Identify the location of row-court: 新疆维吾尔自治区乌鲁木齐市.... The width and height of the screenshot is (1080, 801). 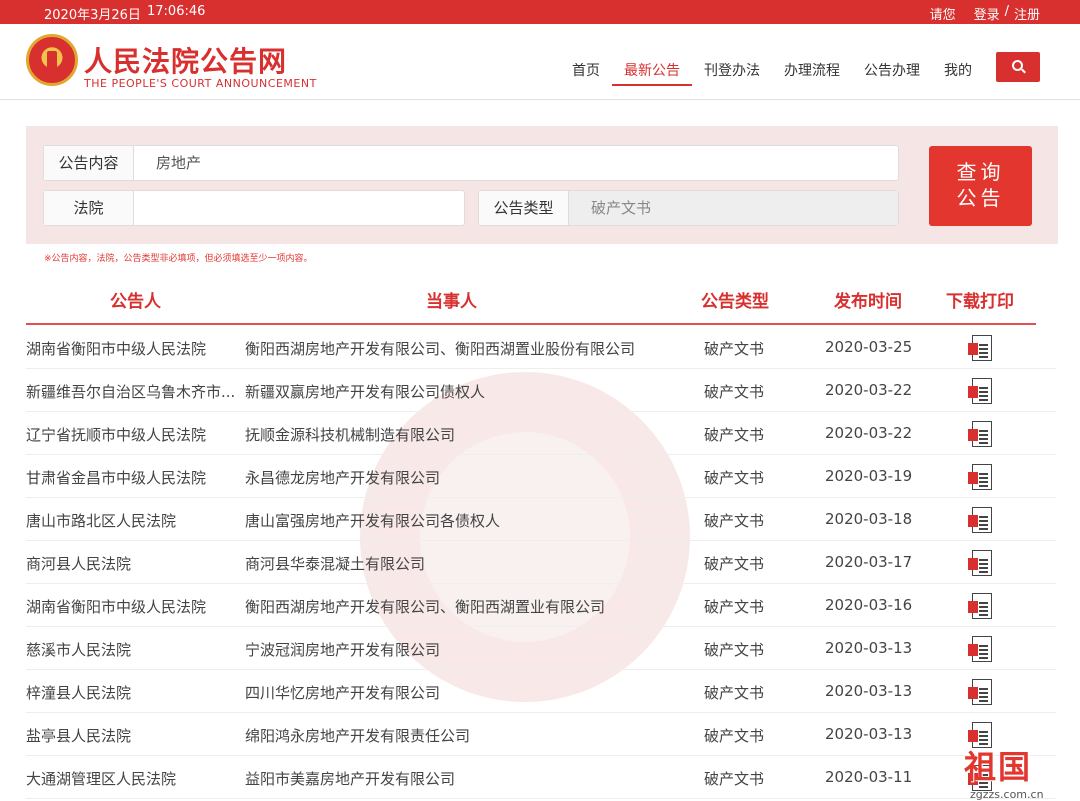
(131, 392).